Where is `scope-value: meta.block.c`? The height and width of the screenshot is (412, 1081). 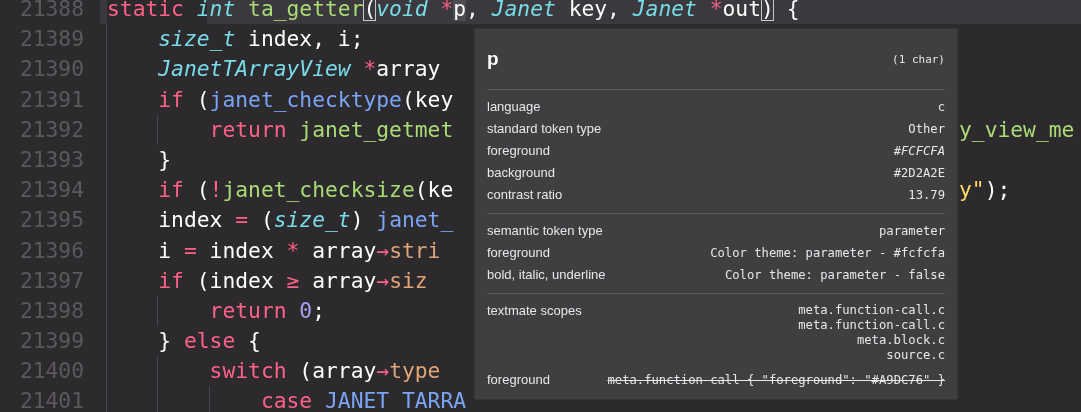 scope-value: meta.block.c is located at coordinates (900, 340).